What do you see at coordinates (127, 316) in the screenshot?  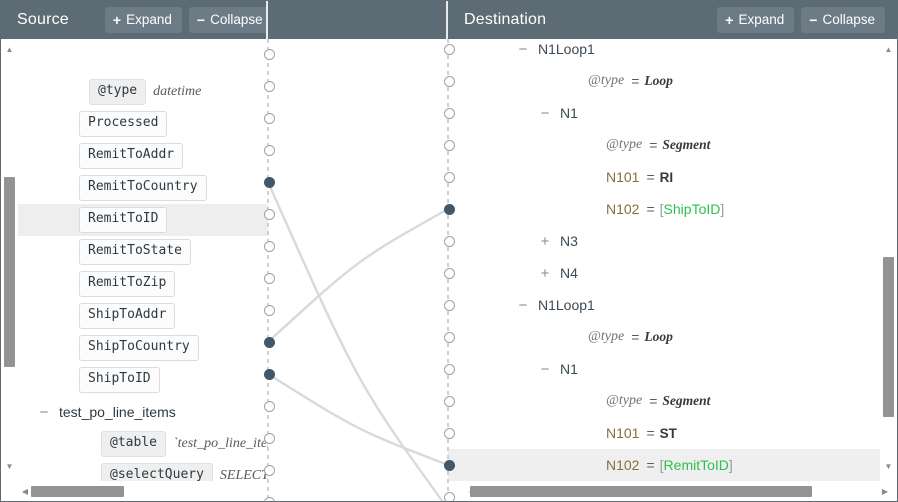 I see `source-node-label: ShipToAddr` at bounding box center [127, 316].